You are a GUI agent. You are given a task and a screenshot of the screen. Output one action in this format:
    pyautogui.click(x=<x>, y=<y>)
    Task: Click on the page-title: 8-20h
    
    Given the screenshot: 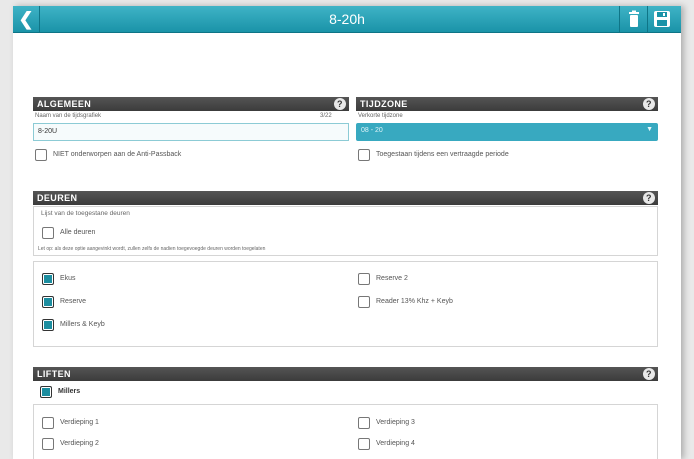 What is the action you would take?
    pyautogui.click(x=347, y=19)
    